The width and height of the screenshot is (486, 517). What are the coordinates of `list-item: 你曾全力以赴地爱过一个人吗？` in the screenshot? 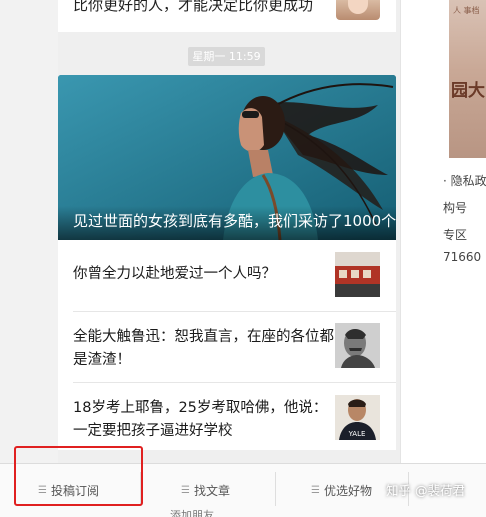 It's located at (227, 275).